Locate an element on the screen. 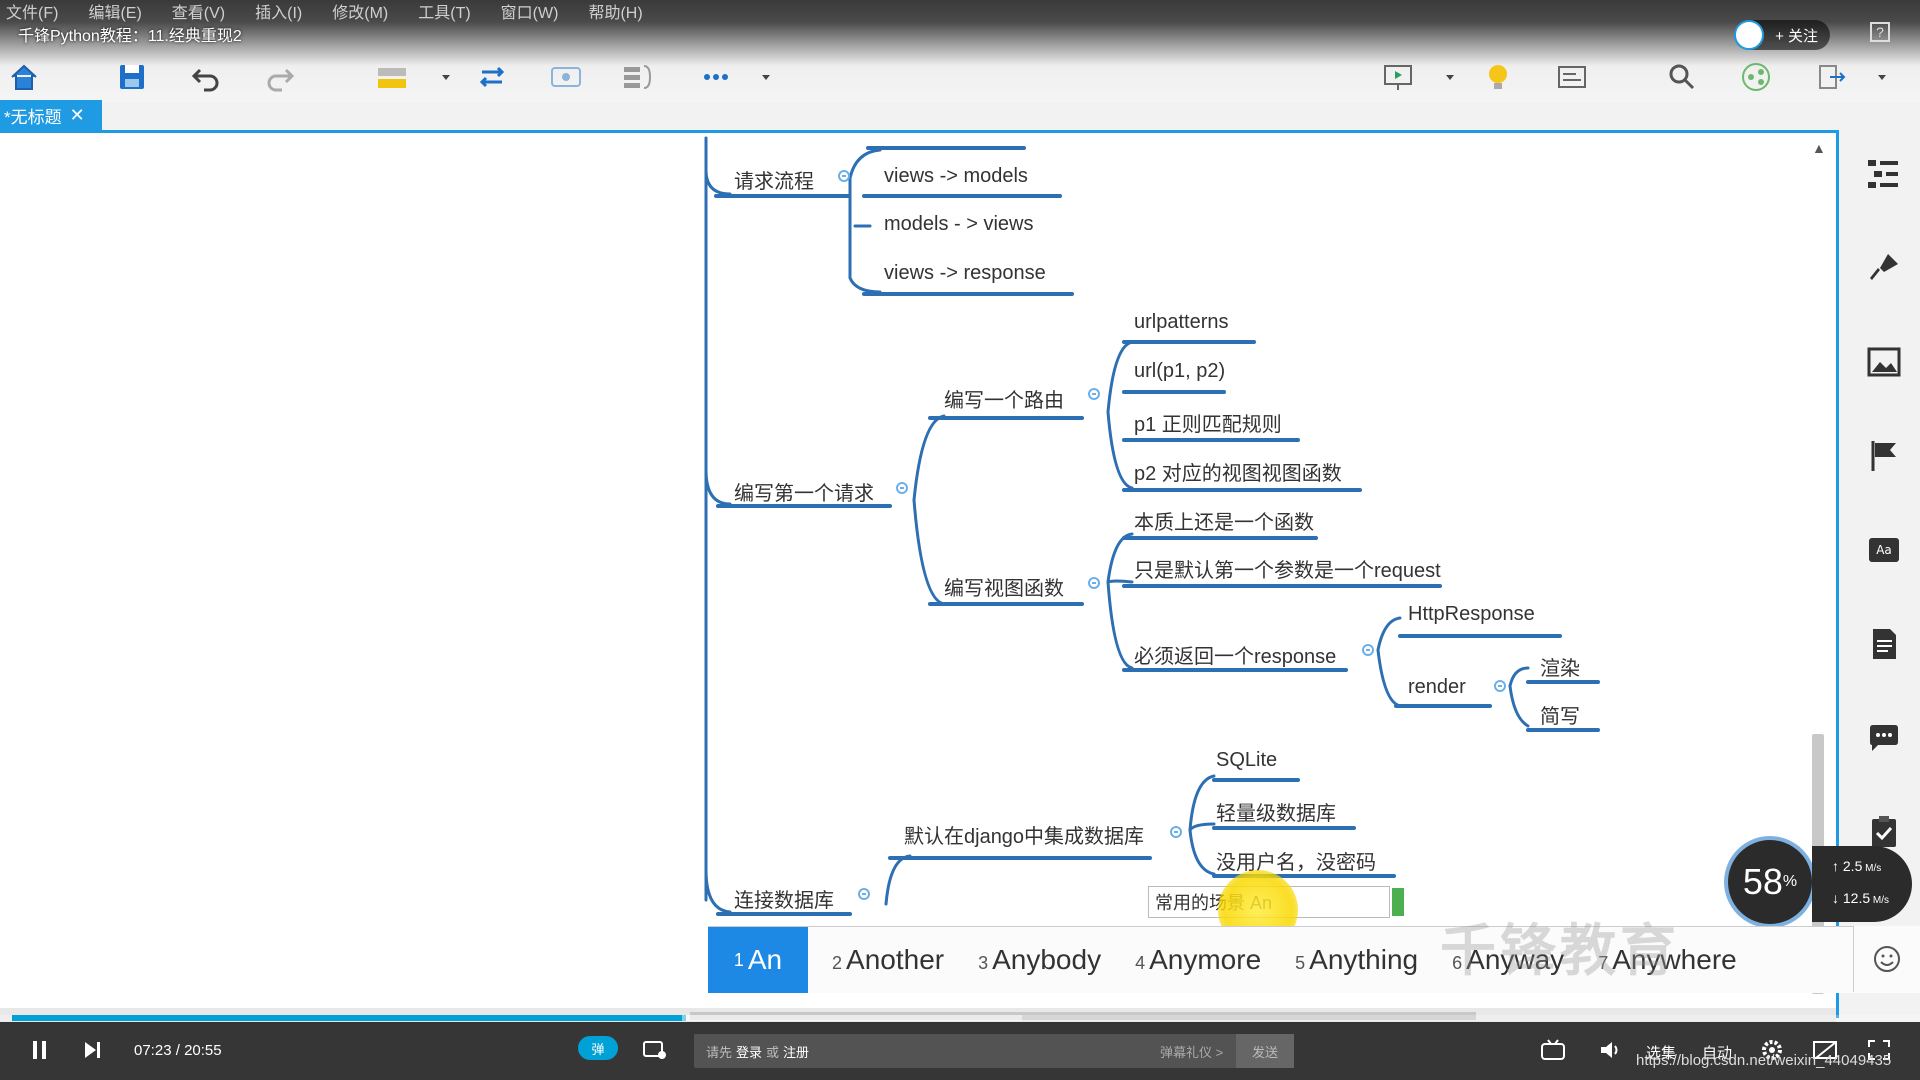 The width and height of the screenshot is (1920, 1080). comment-icon is located at coordinates (1884, 738).